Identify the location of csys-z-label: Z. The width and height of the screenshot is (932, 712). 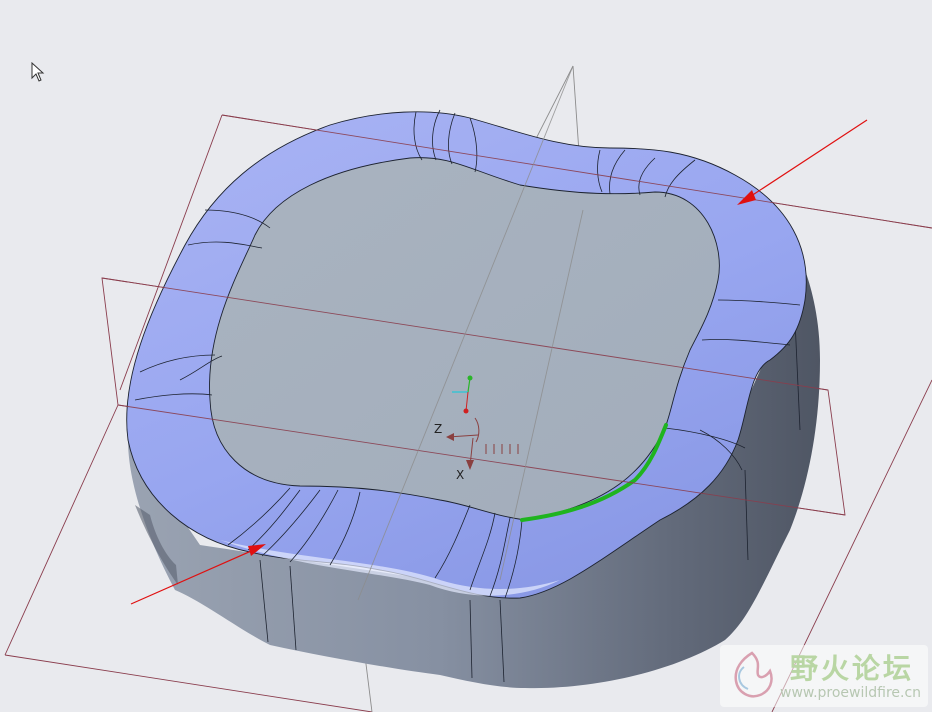
(438, 429).